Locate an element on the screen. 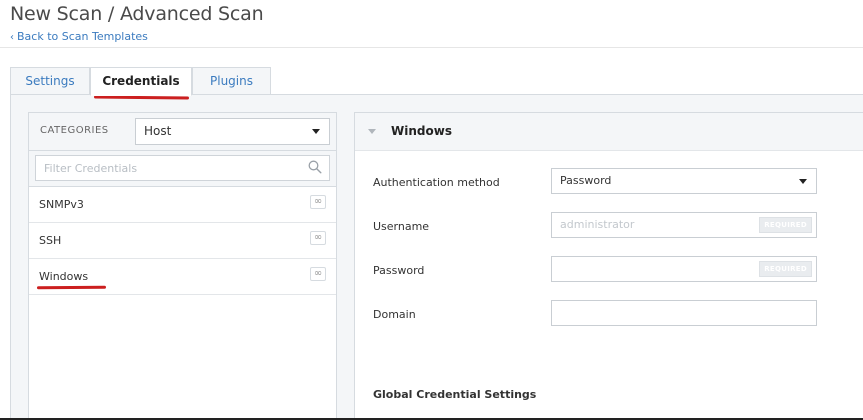 This screenshot has height=420, width=863. header-divider is located at coordinates (431, 47).